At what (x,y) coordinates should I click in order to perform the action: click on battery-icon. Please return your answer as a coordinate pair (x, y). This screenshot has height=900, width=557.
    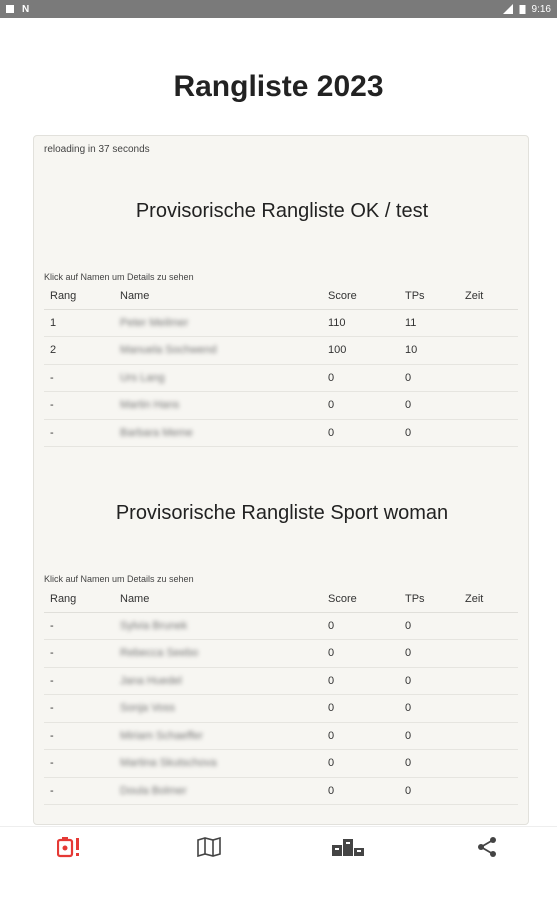
    Looking at the image, I should click on (522, 9).